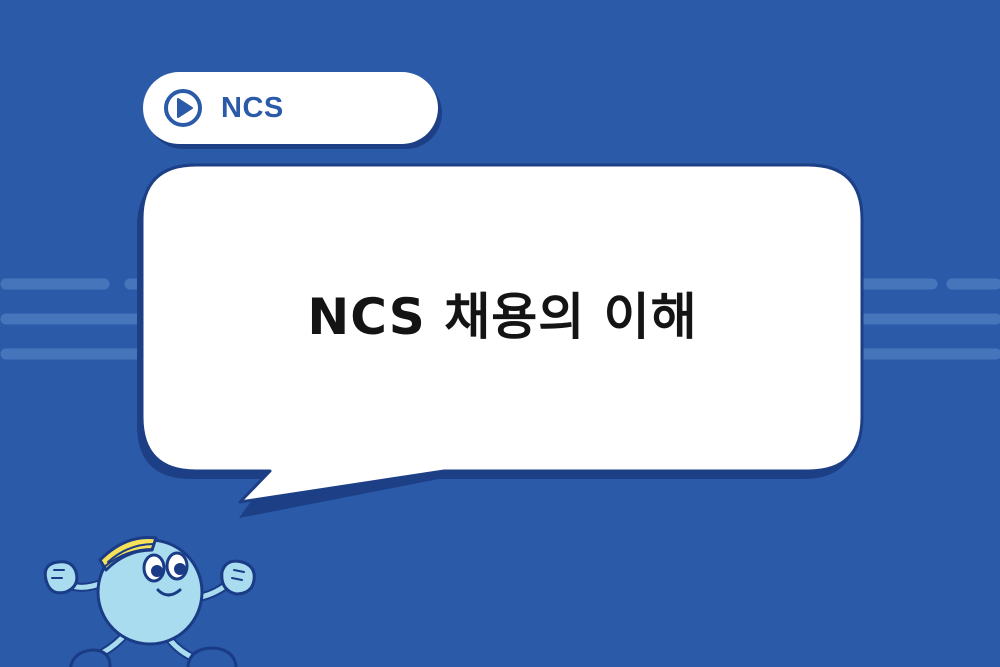 The image size is (1000, 667). I want to click on running-mascot-icon, so click(149, 601).